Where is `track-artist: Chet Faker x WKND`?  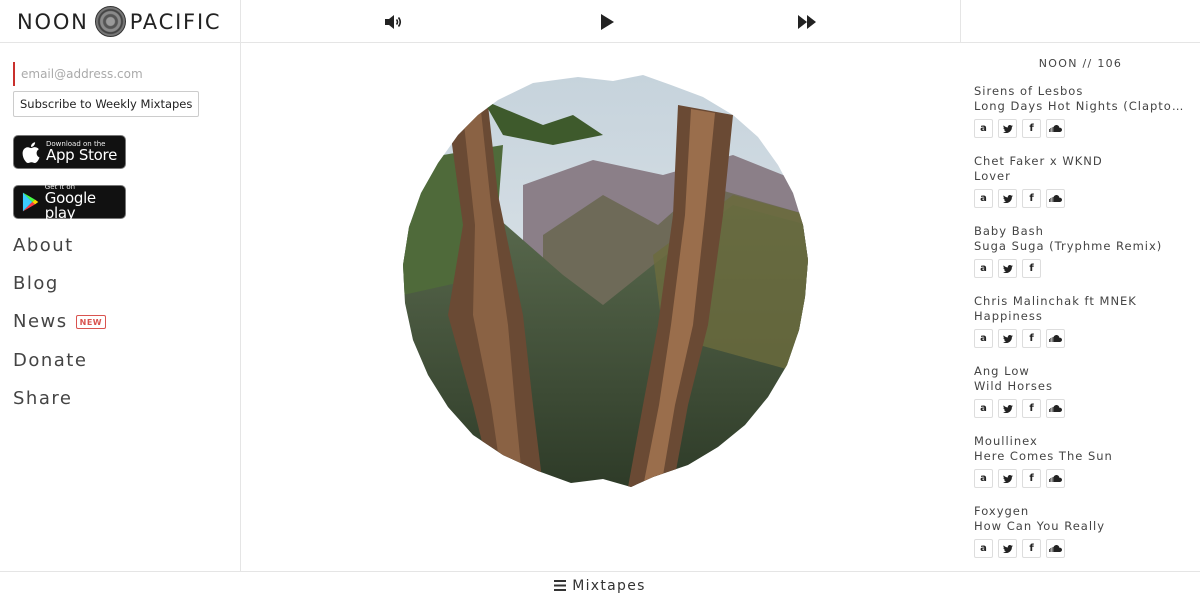 track-artist: Chet Faker x WKND is located at coordinates (1038, 161).